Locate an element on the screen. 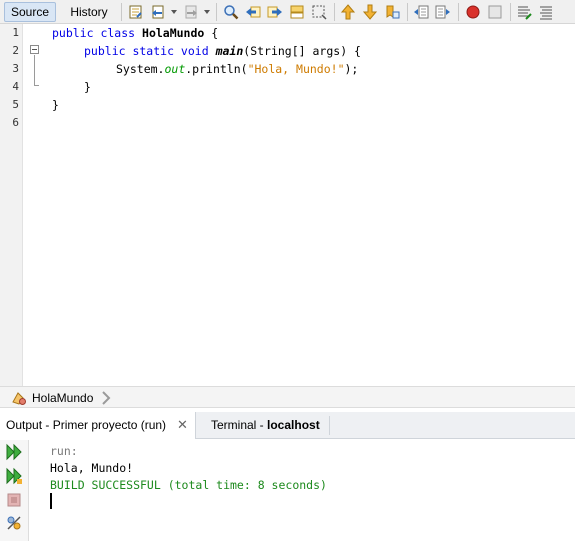  history-tab: History is located at coordinates (89, 12).